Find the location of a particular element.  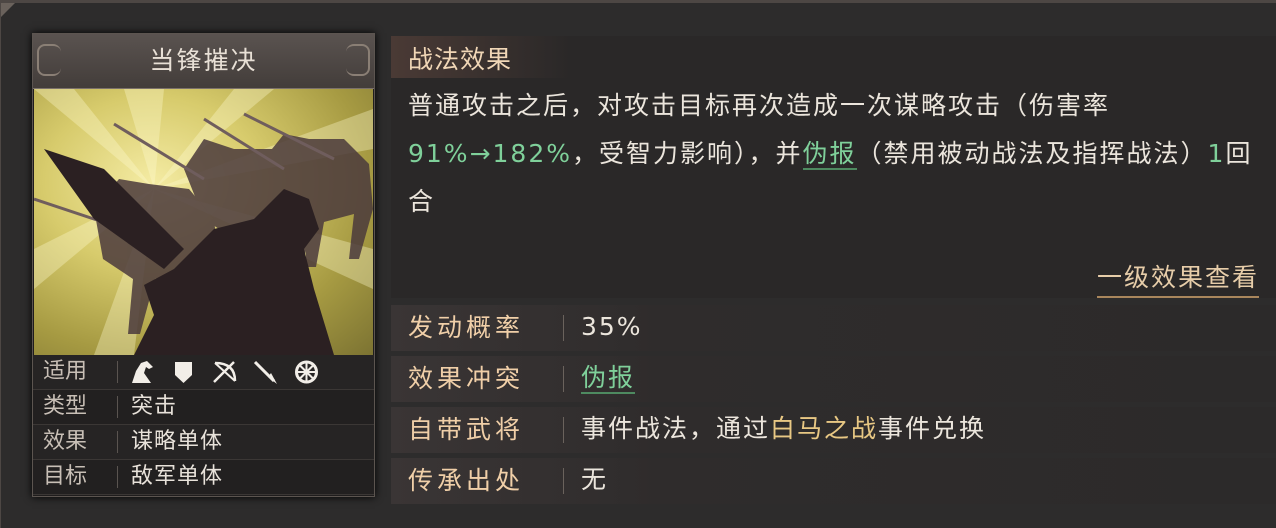

card-title-bar: 当锋摧决 is located at coordinates (203, 61).